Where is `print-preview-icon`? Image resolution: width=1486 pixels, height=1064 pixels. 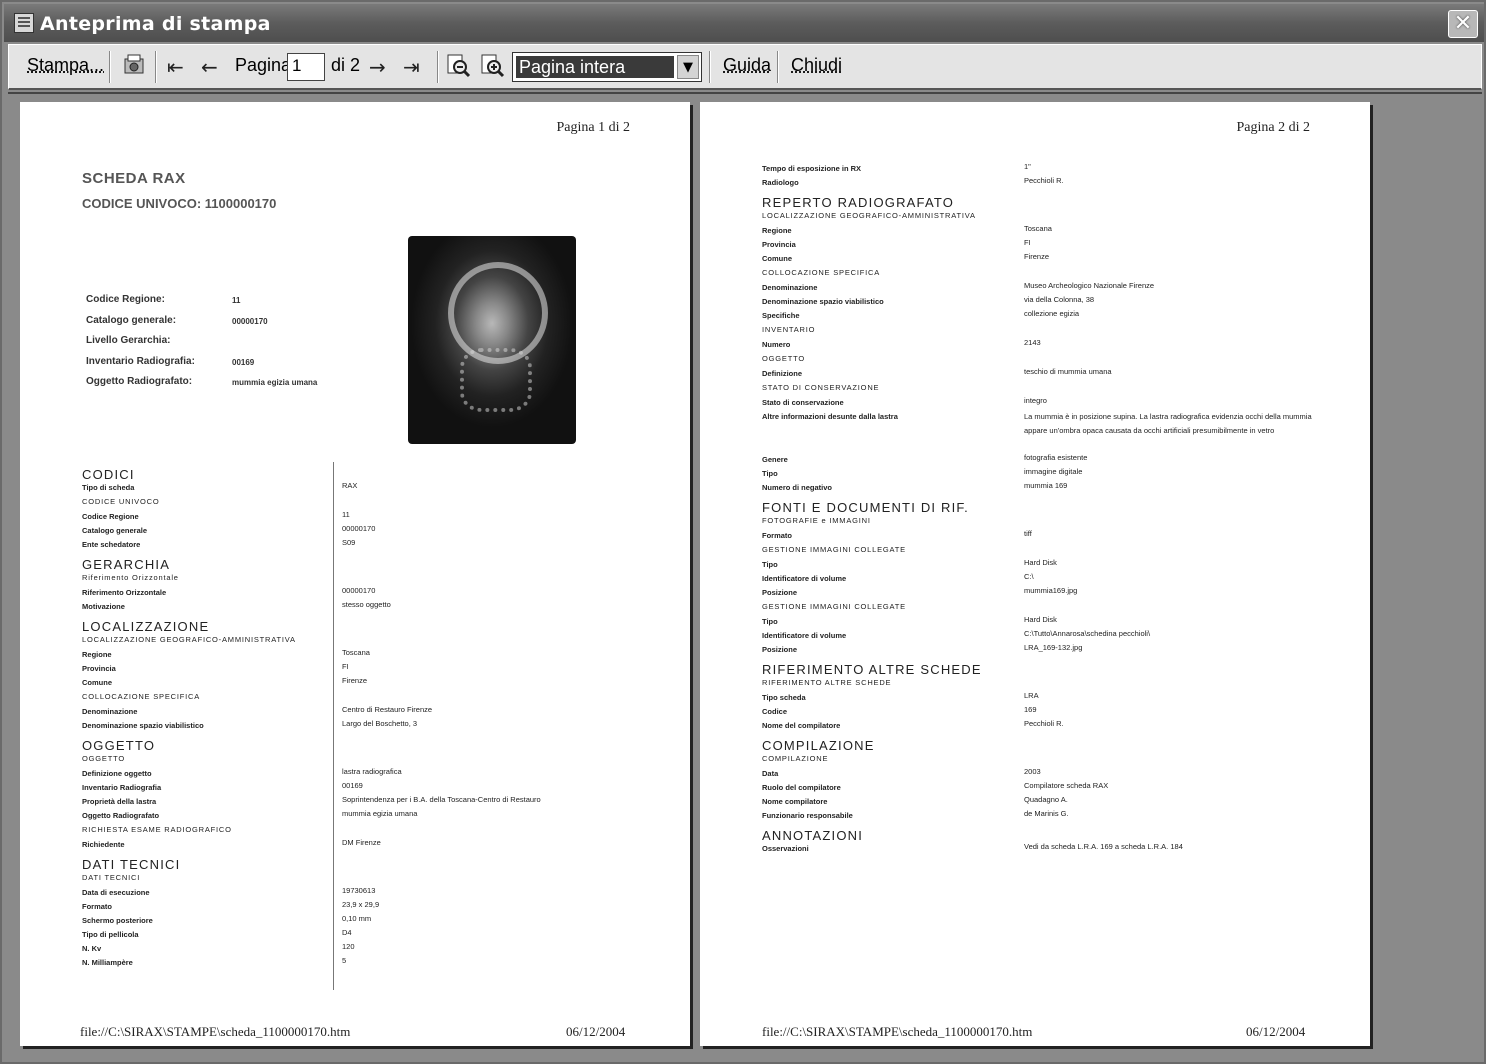
print-preview-icon is located at coordinates (24, 23).